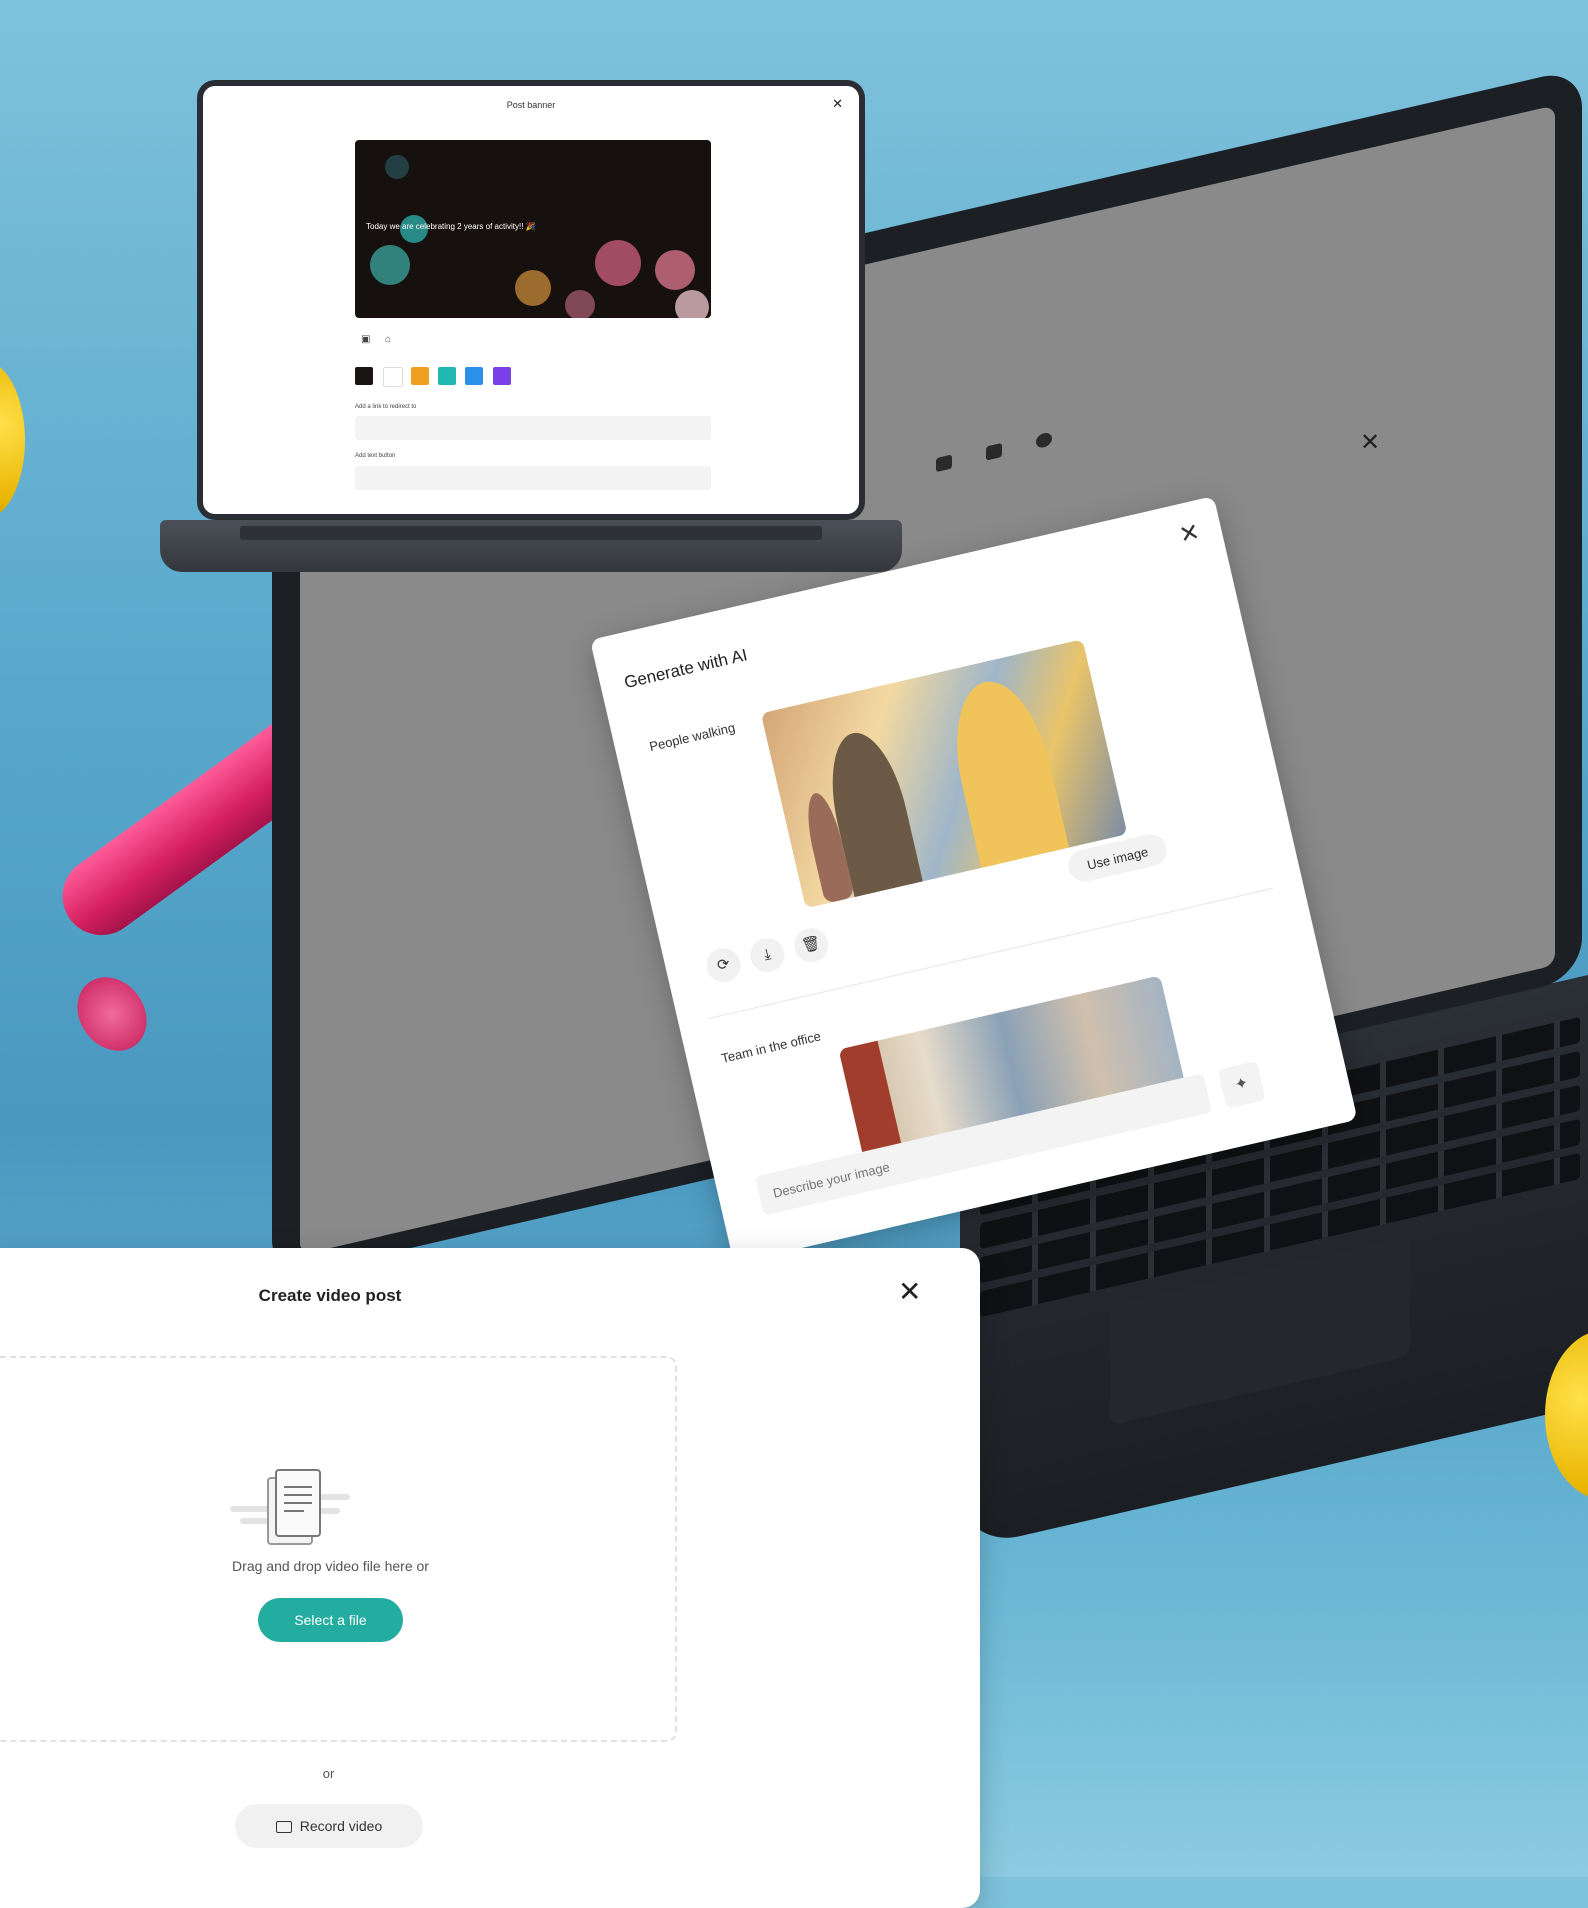 The image size is (1588, 1908). I want to click on post-banner-title: Post banner, so click(531, 105).